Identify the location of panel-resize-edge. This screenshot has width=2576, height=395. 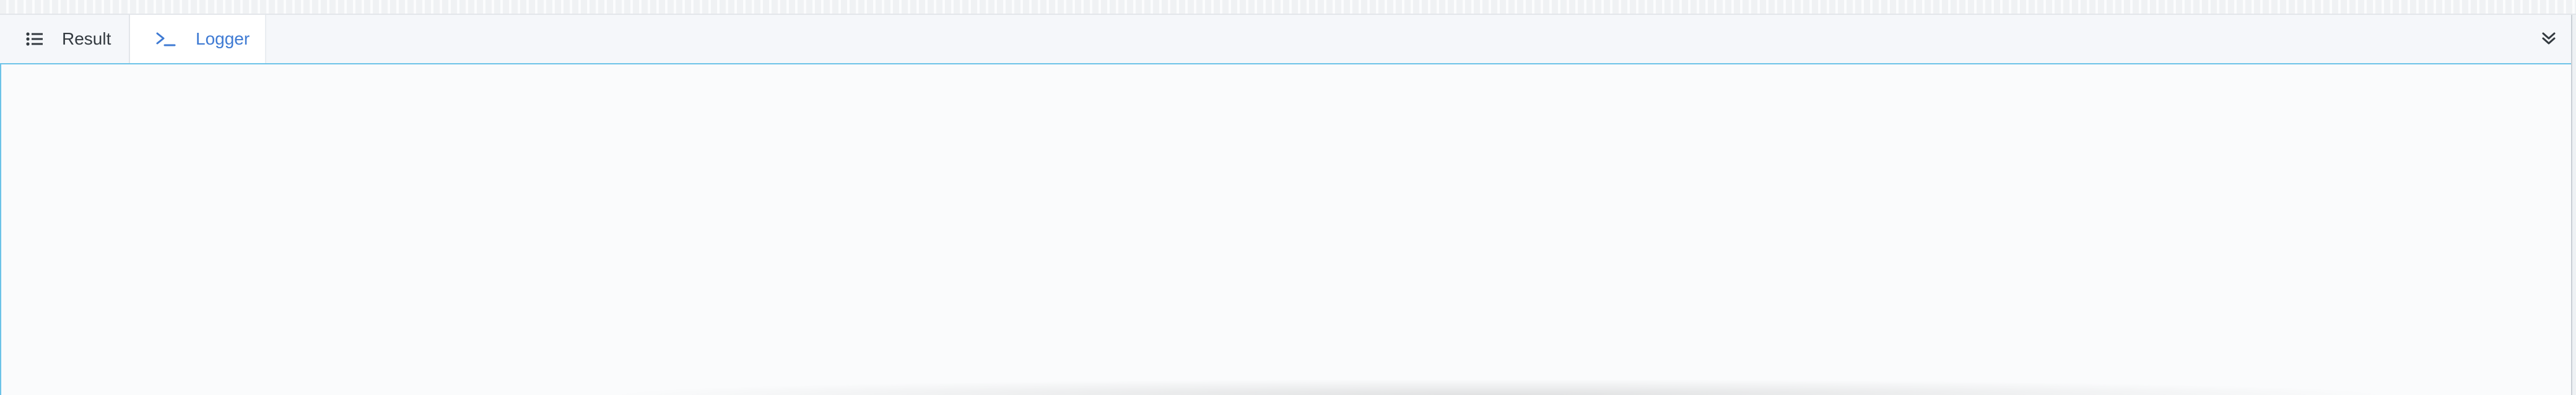
(1288, 7).